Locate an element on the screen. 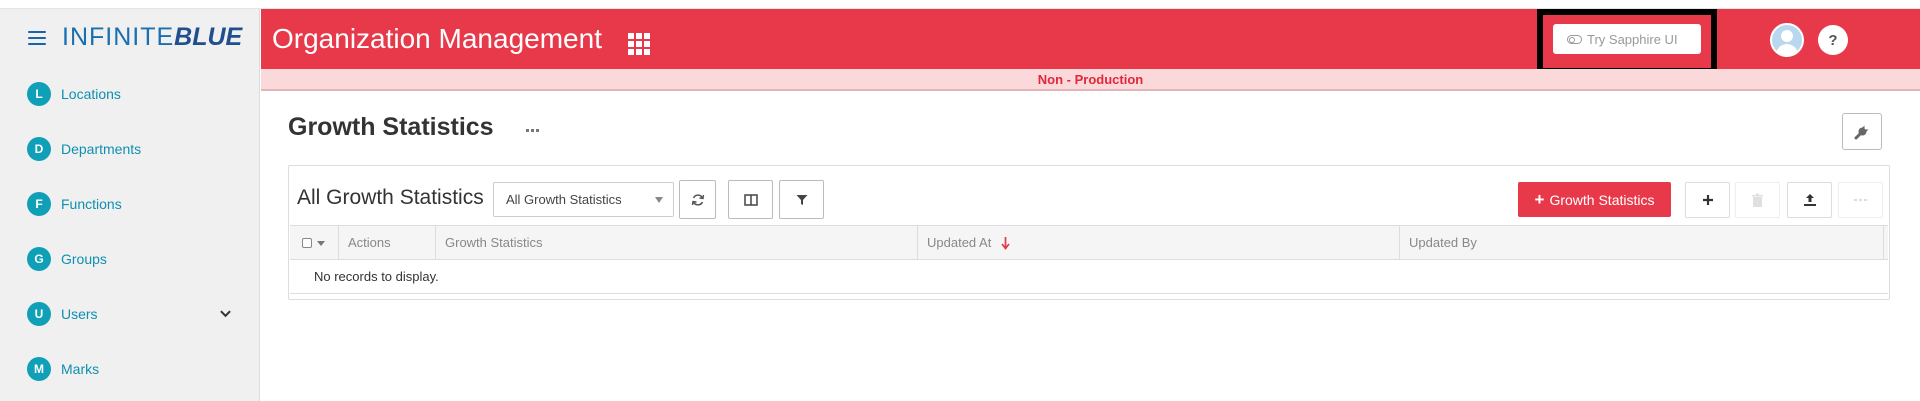 The width and height of the screenshot is (1920, 401). more-actions-button is located at coordinates (1860, 200).